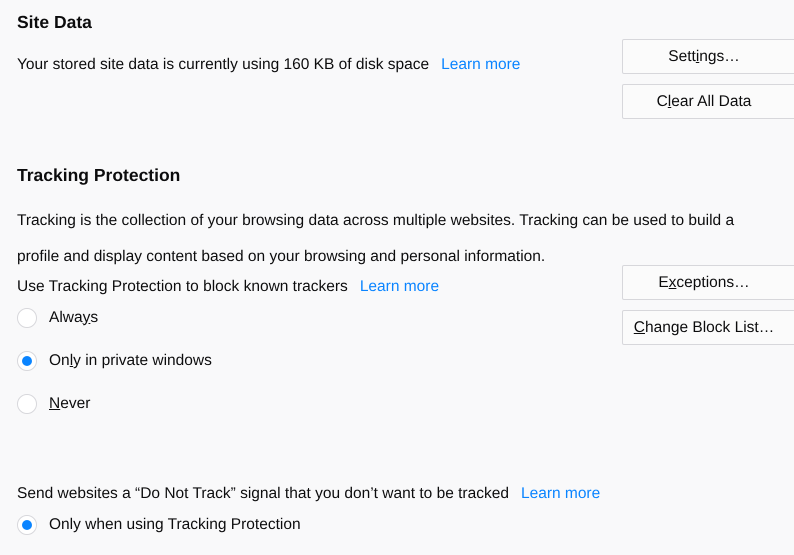 Image resolution: width=794 pixels, height=555 pixels. What do you see at coordinates (69, 403) in the screenshot?
I see `radio-label: Never` at bounding box center [69, 403].